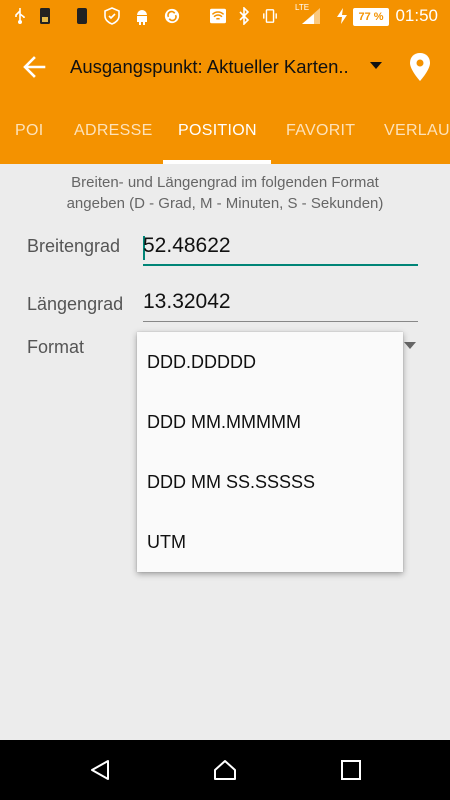 The height and width of the screenshot is (800, 450). I want to click on system-nav-bar, so click(225, 770).